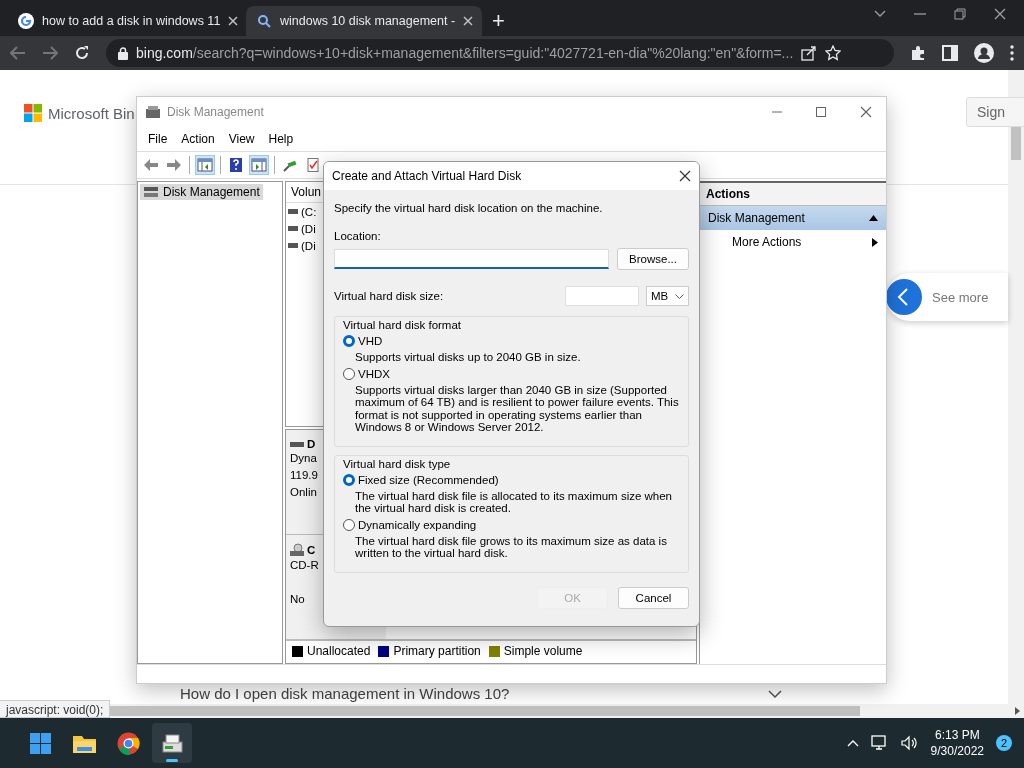  I want to click on clock: 6:13 PM 9/30/2022, so click(957, 743).